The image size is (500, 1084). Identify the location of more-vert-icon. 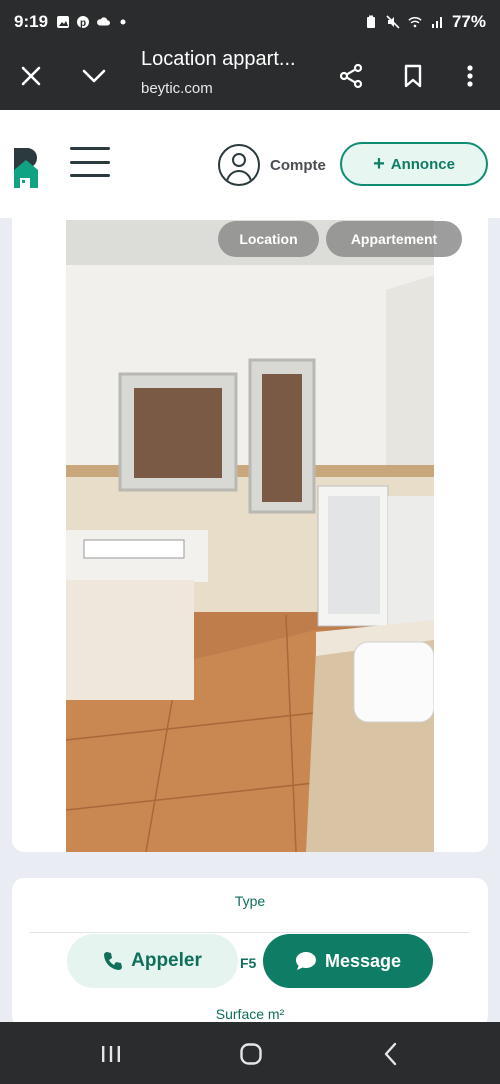
(470, 76).